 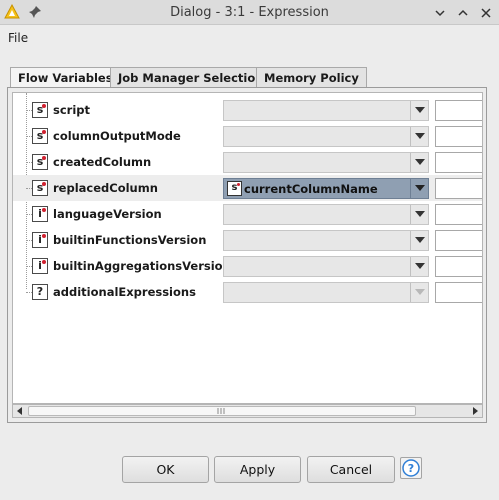 I want to click on unknown-variable-icon: ?, so click(x=40, y=292).